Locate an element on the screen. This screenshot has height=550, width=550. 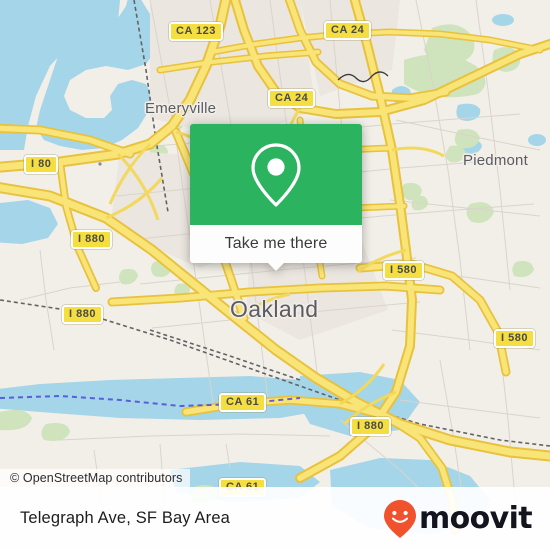
moovit-logo: moovit is located at coordinates (458, 519).